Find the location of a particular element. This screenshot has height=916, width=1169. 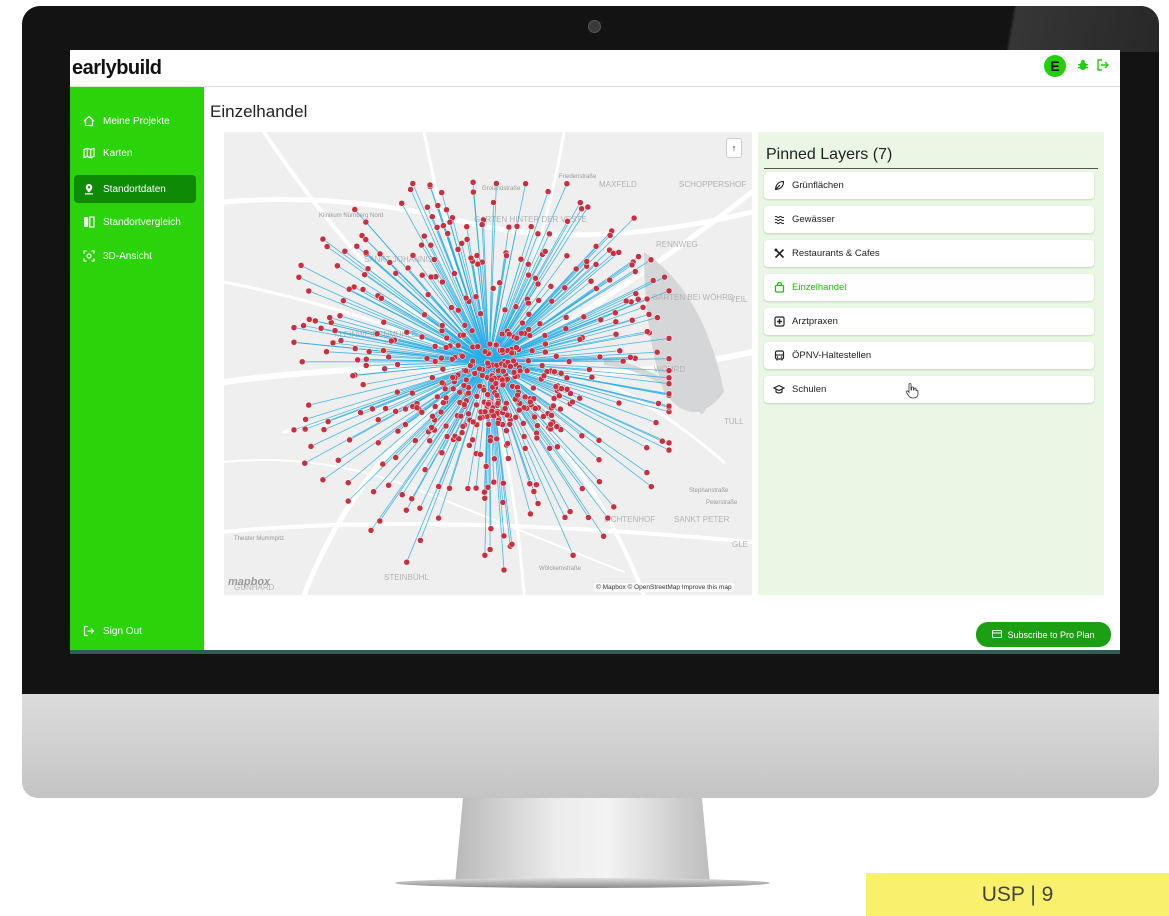

subscribe-button: Subscribe to Pro Plan is located at coordinates (1043, 634).